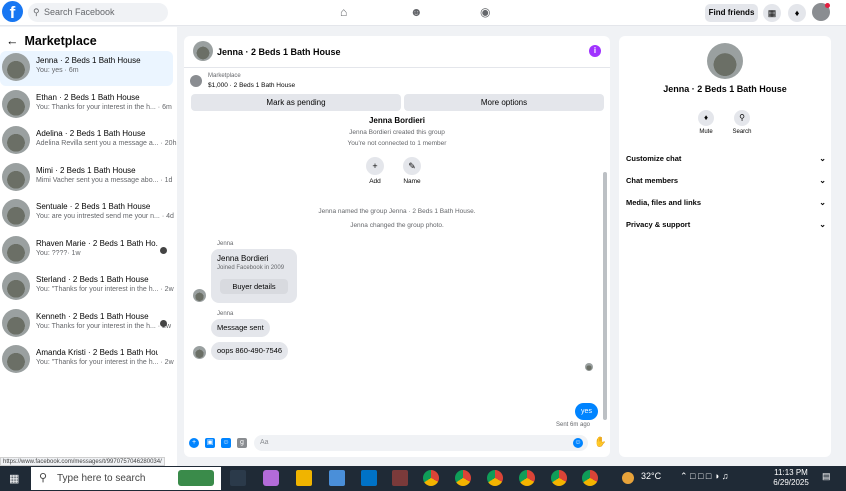  I want to click on buyer-name: Jenna Bordieri, so click(243, 258).